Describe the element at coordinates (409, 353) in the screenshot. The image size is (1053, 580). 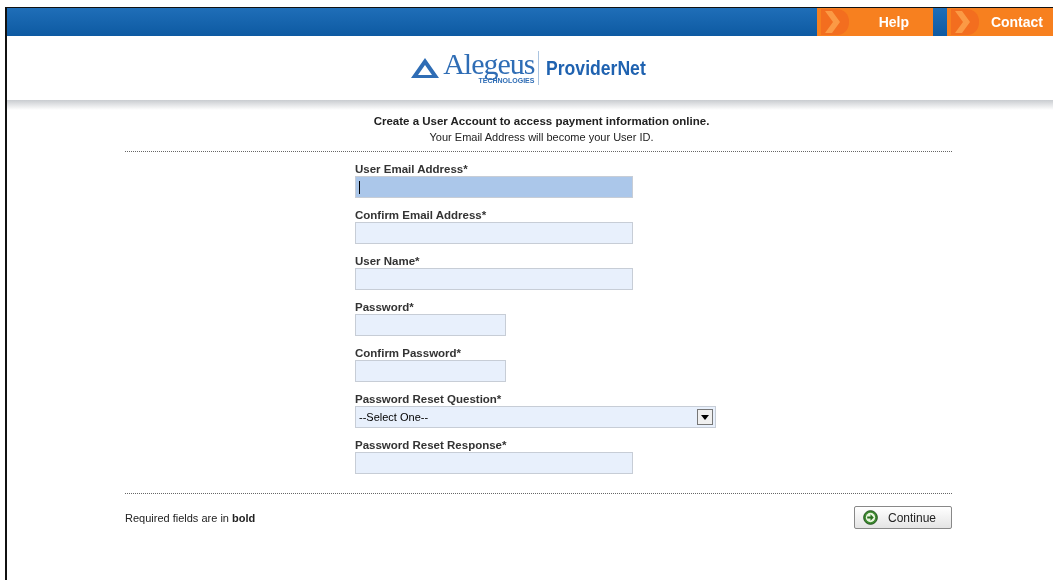
I see `field-label: Confirm Password*` at that location.